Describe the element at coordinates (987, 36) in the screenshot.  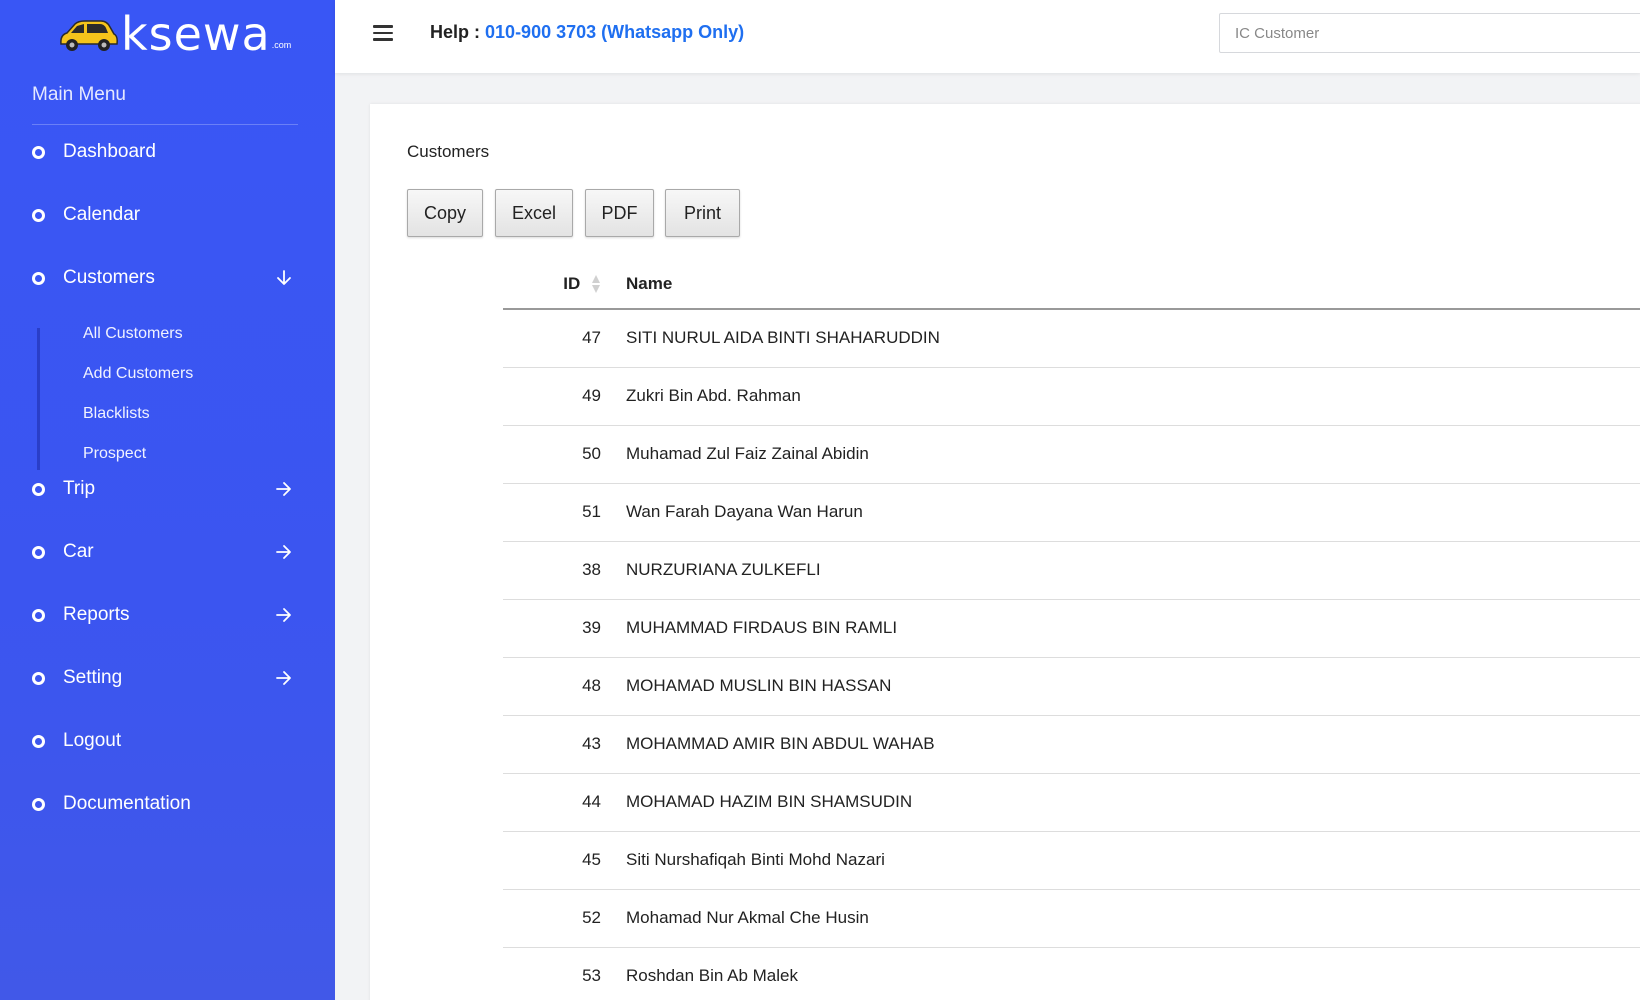
I see `top-header: Help : 010-900 3703 (Whatsapp Only)` at that location.